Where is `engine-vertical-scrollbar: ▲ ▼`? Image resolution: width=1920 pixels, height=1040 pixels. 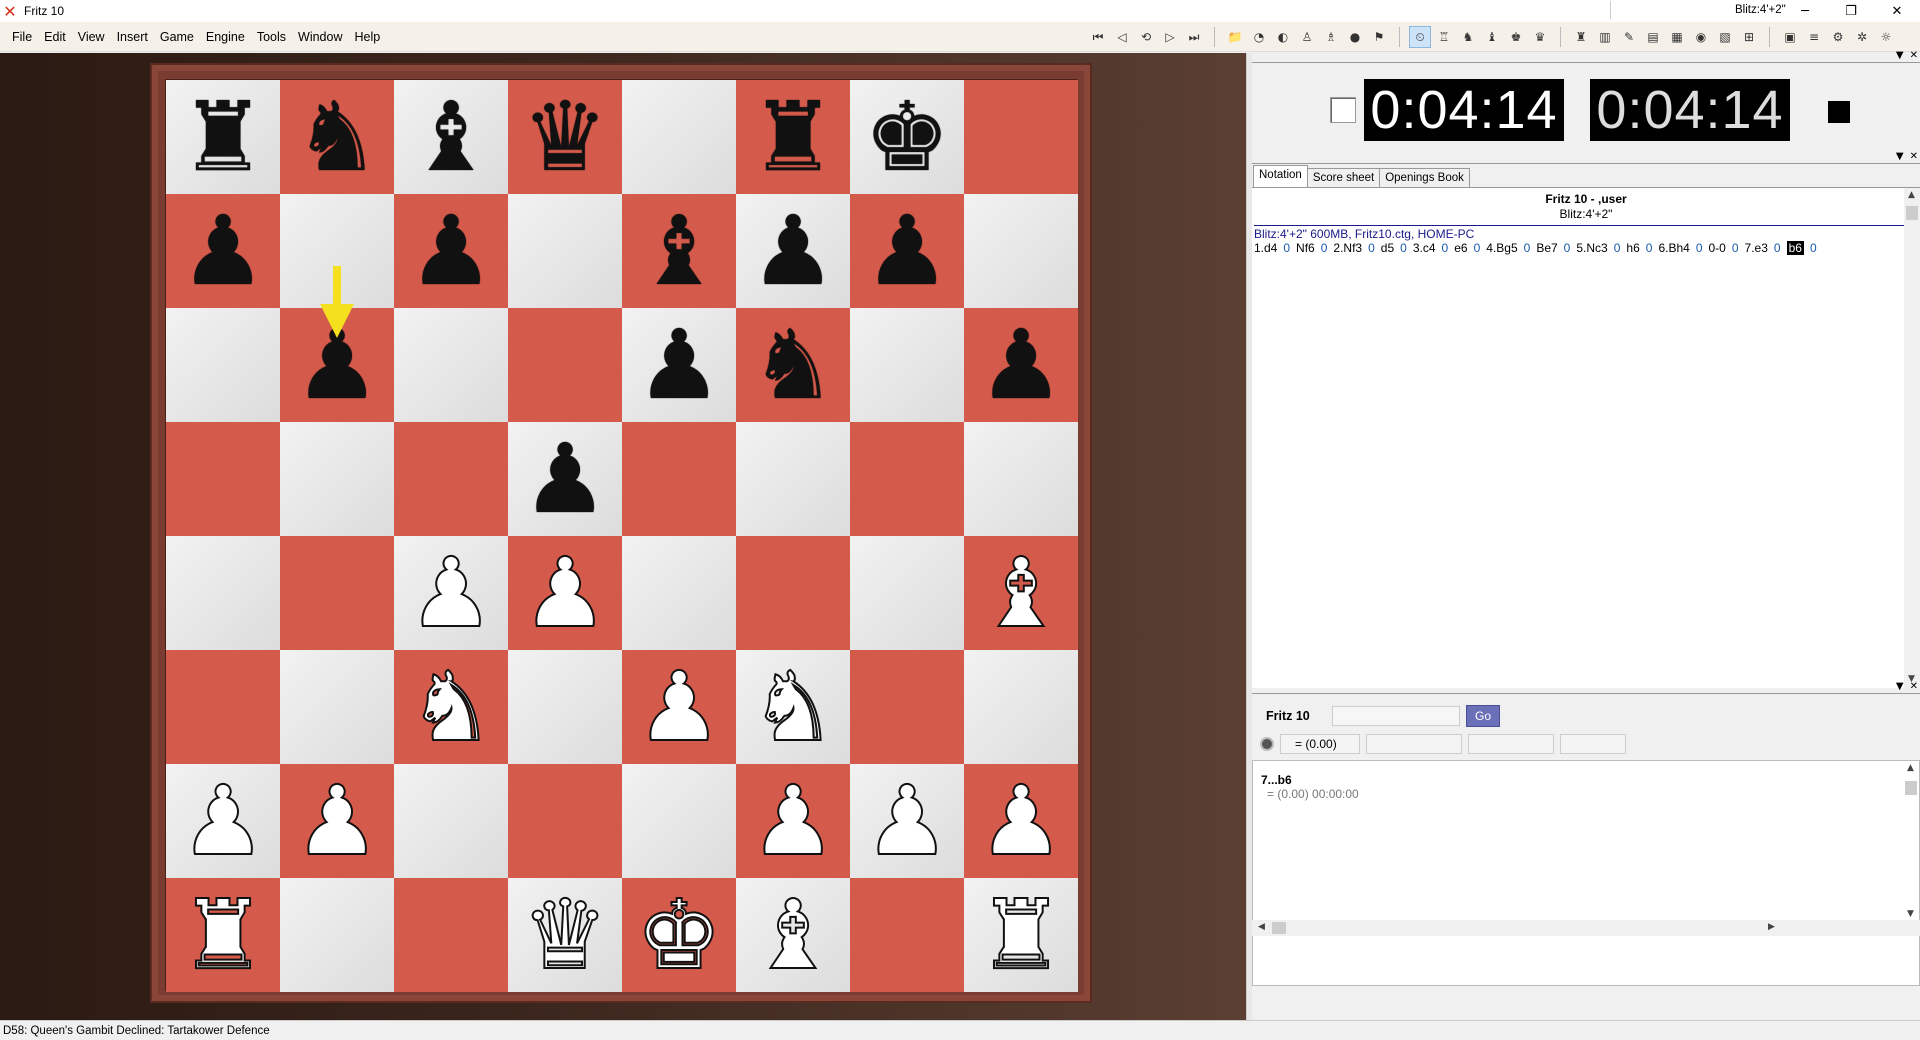 engine-vertical-scrollbar: ▲ ▼ is located at coordinates (1911, 851).